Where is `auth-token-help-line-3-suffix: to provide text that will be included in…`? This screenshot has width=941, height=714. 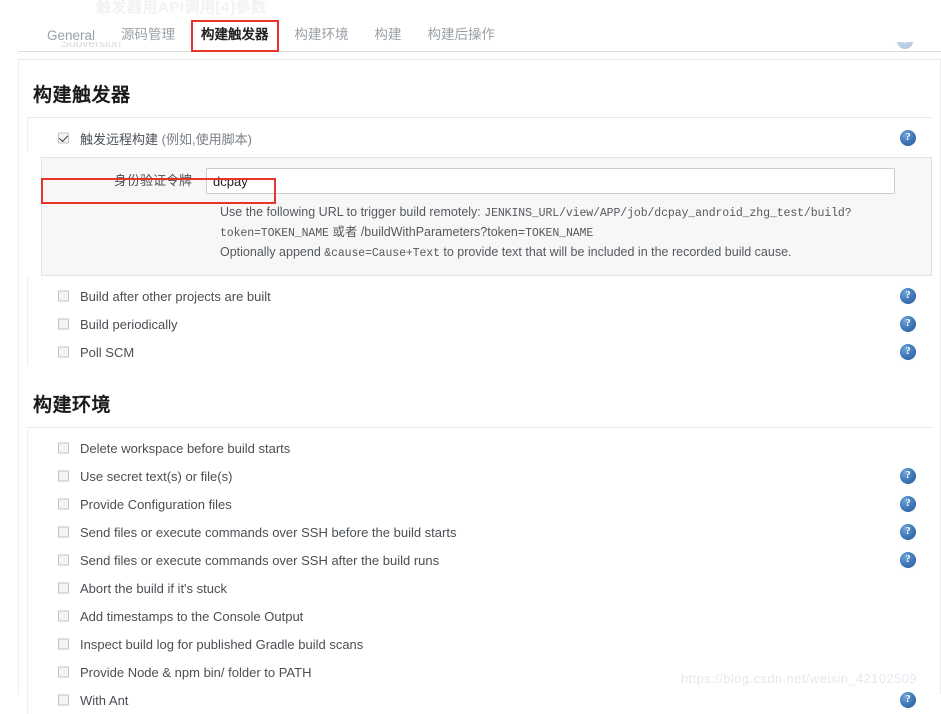 auth-token-help-line-3-suffix: to provide text that will be included in… is located at coordinates (617, 252).